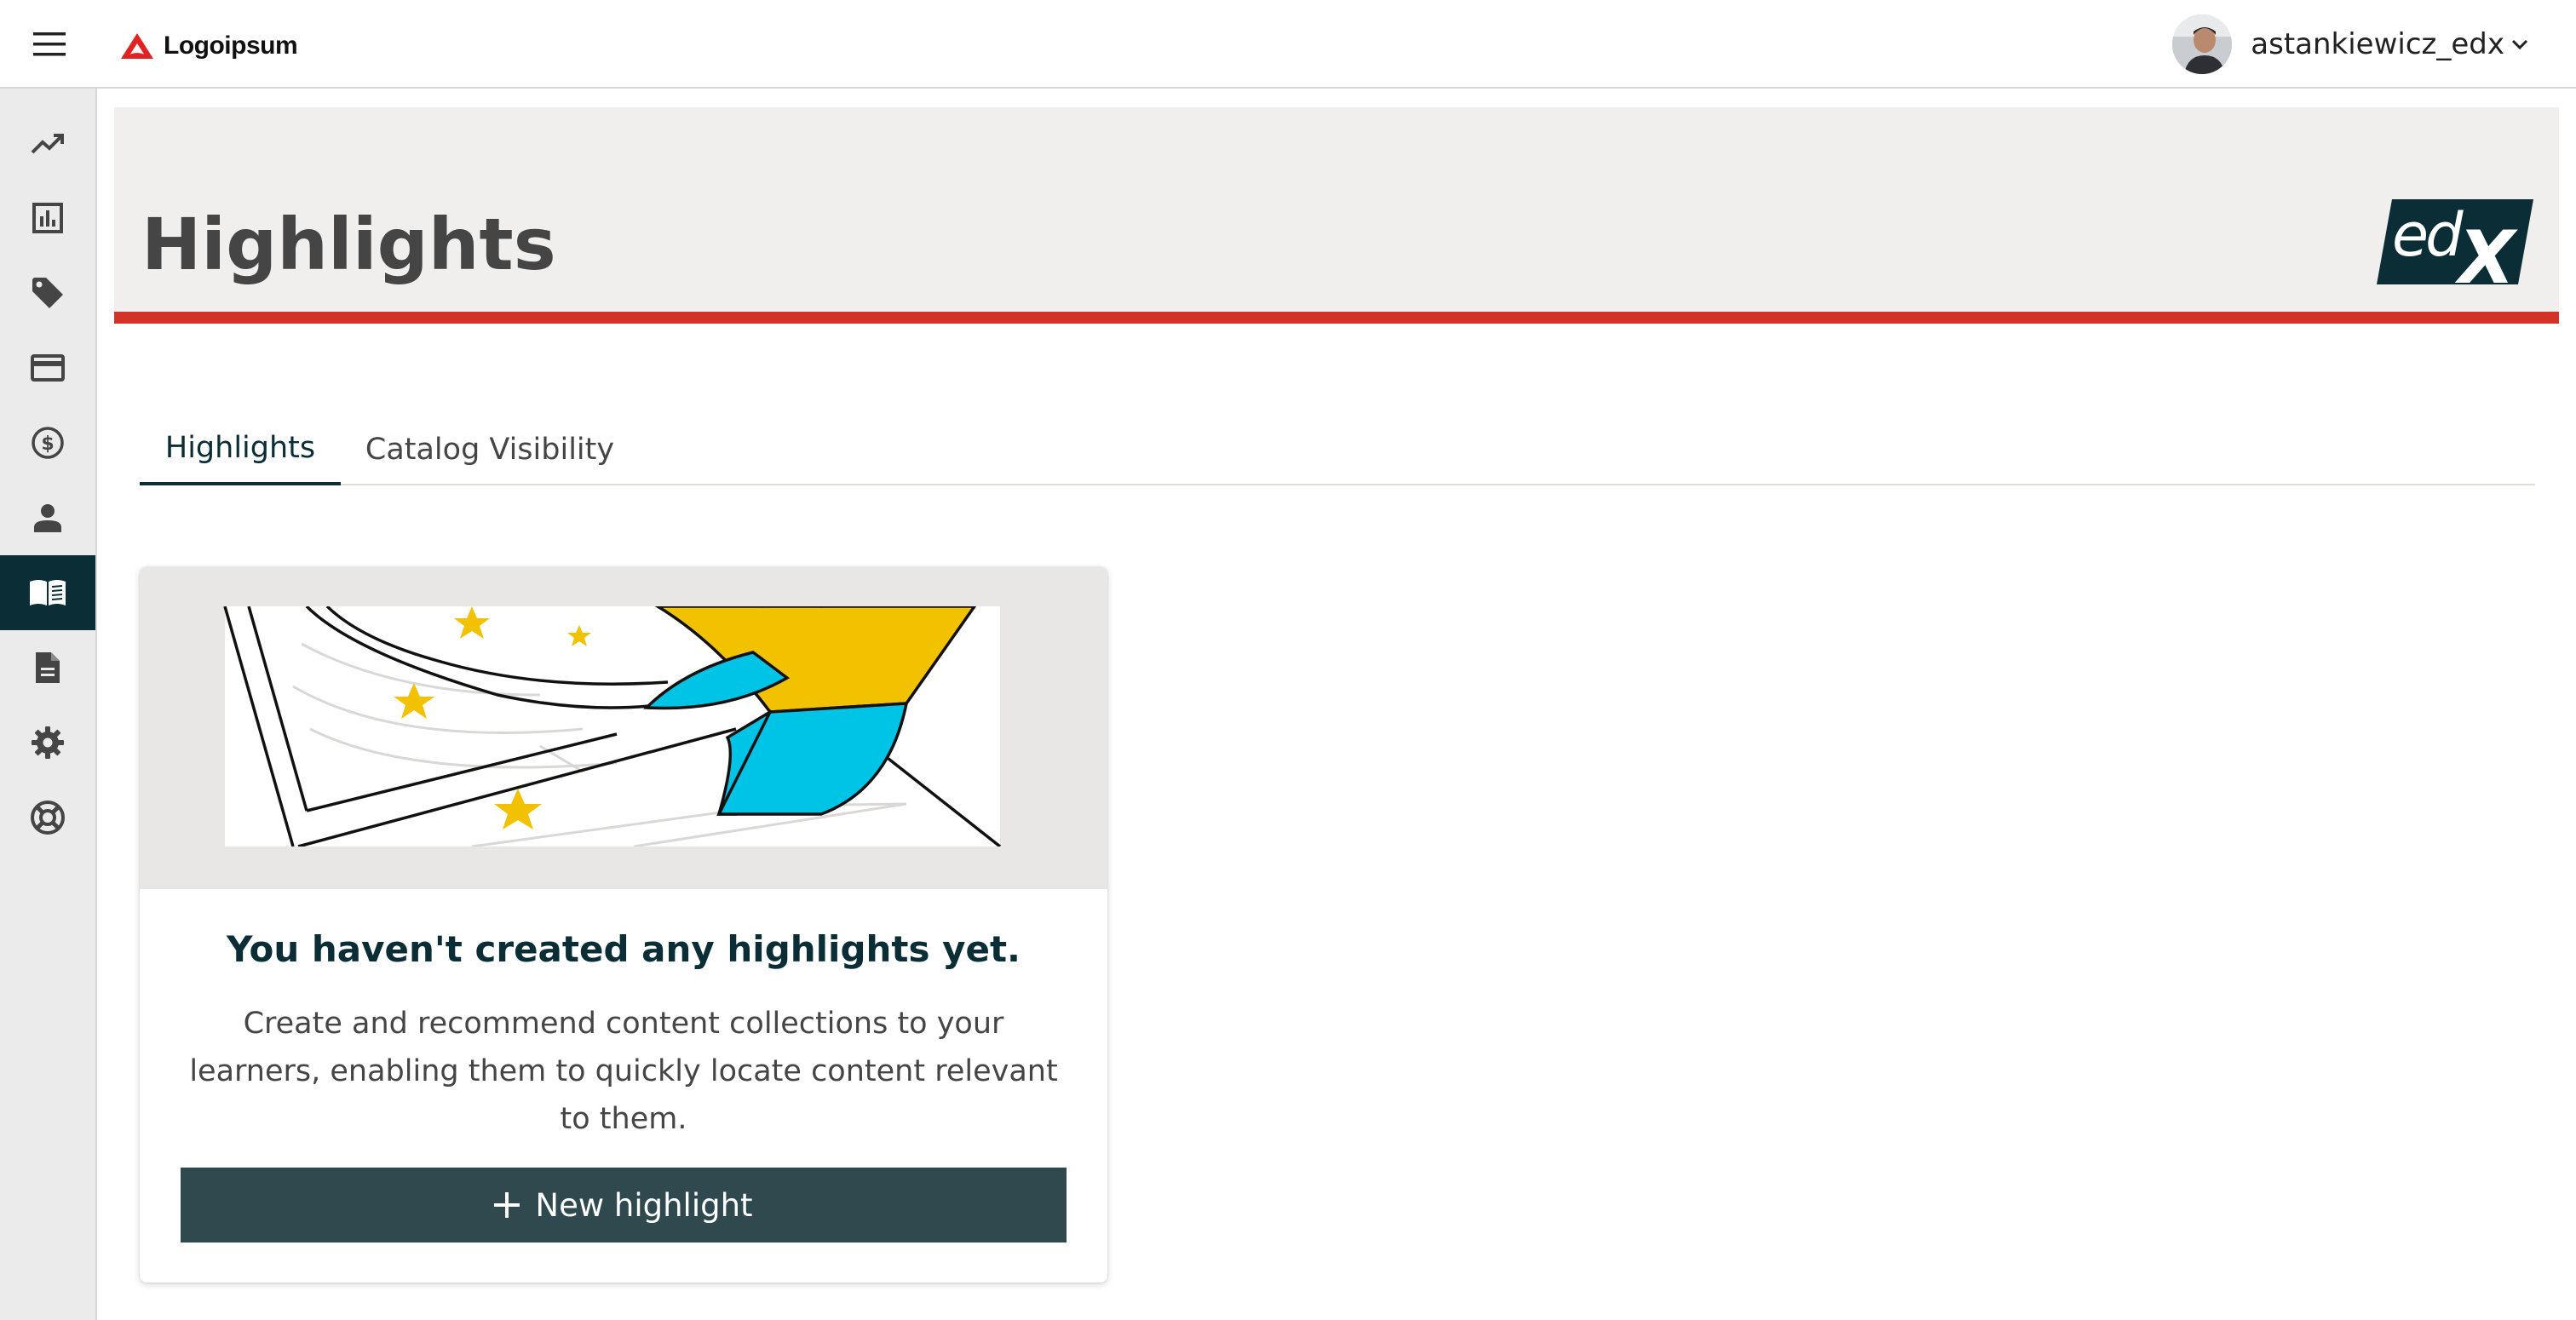 The width and height of the screenshot is (2576, 1320). What do you see at coordinates (2428, 235) in the screenshot?
I see `svg-text: ed` at bounding box center [2428, 235].